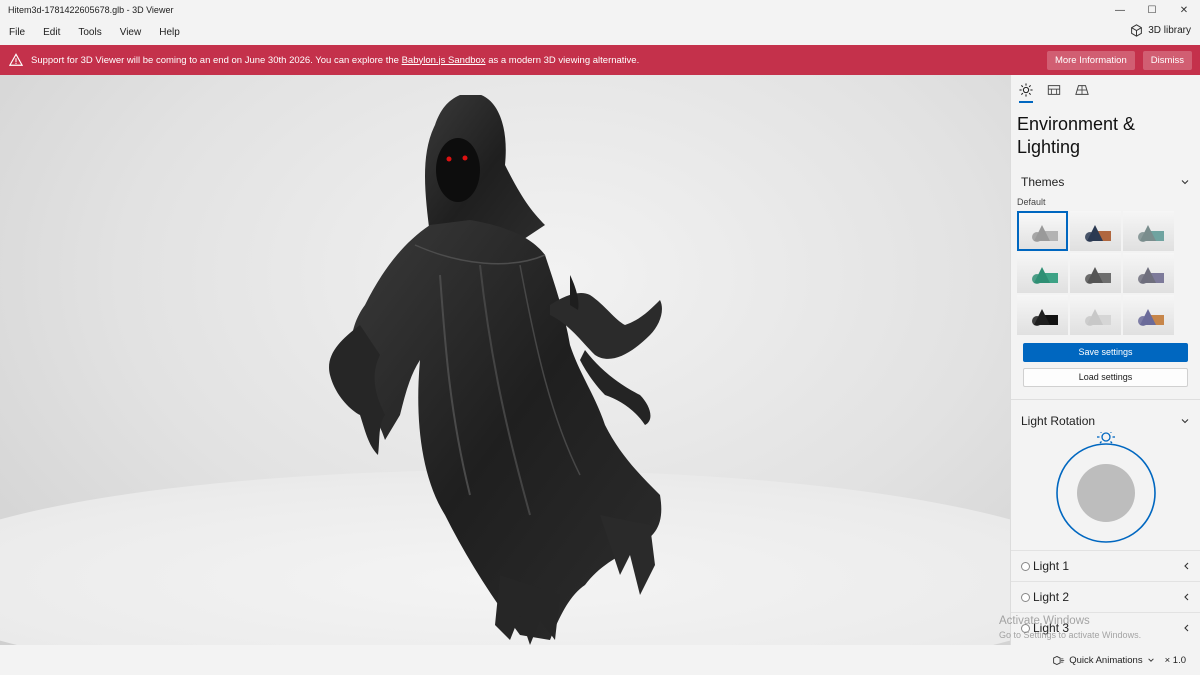  I want to click on theme-default, so click(1042, 231).